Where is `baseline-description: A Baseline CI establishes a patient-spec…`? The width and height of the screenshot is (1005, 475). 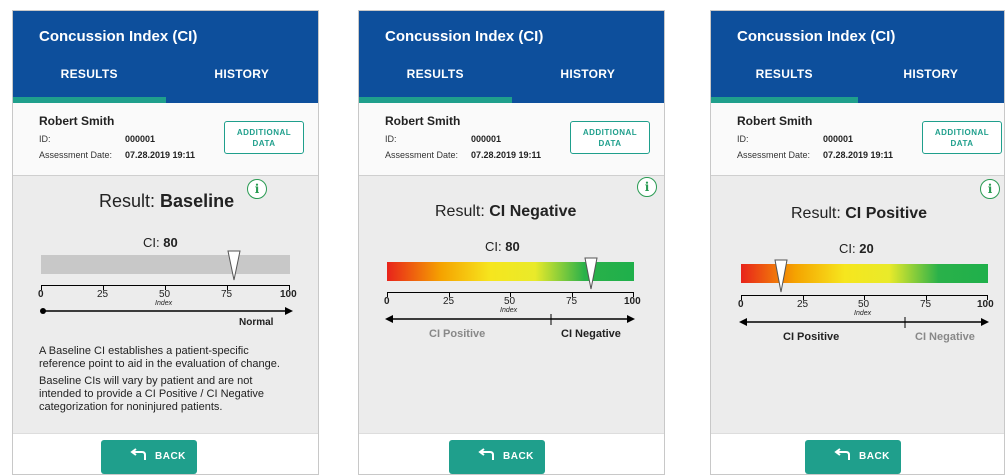
baseline-description: A Baseline CI establishes a patient-spec… is located at coordinates (164, 381).